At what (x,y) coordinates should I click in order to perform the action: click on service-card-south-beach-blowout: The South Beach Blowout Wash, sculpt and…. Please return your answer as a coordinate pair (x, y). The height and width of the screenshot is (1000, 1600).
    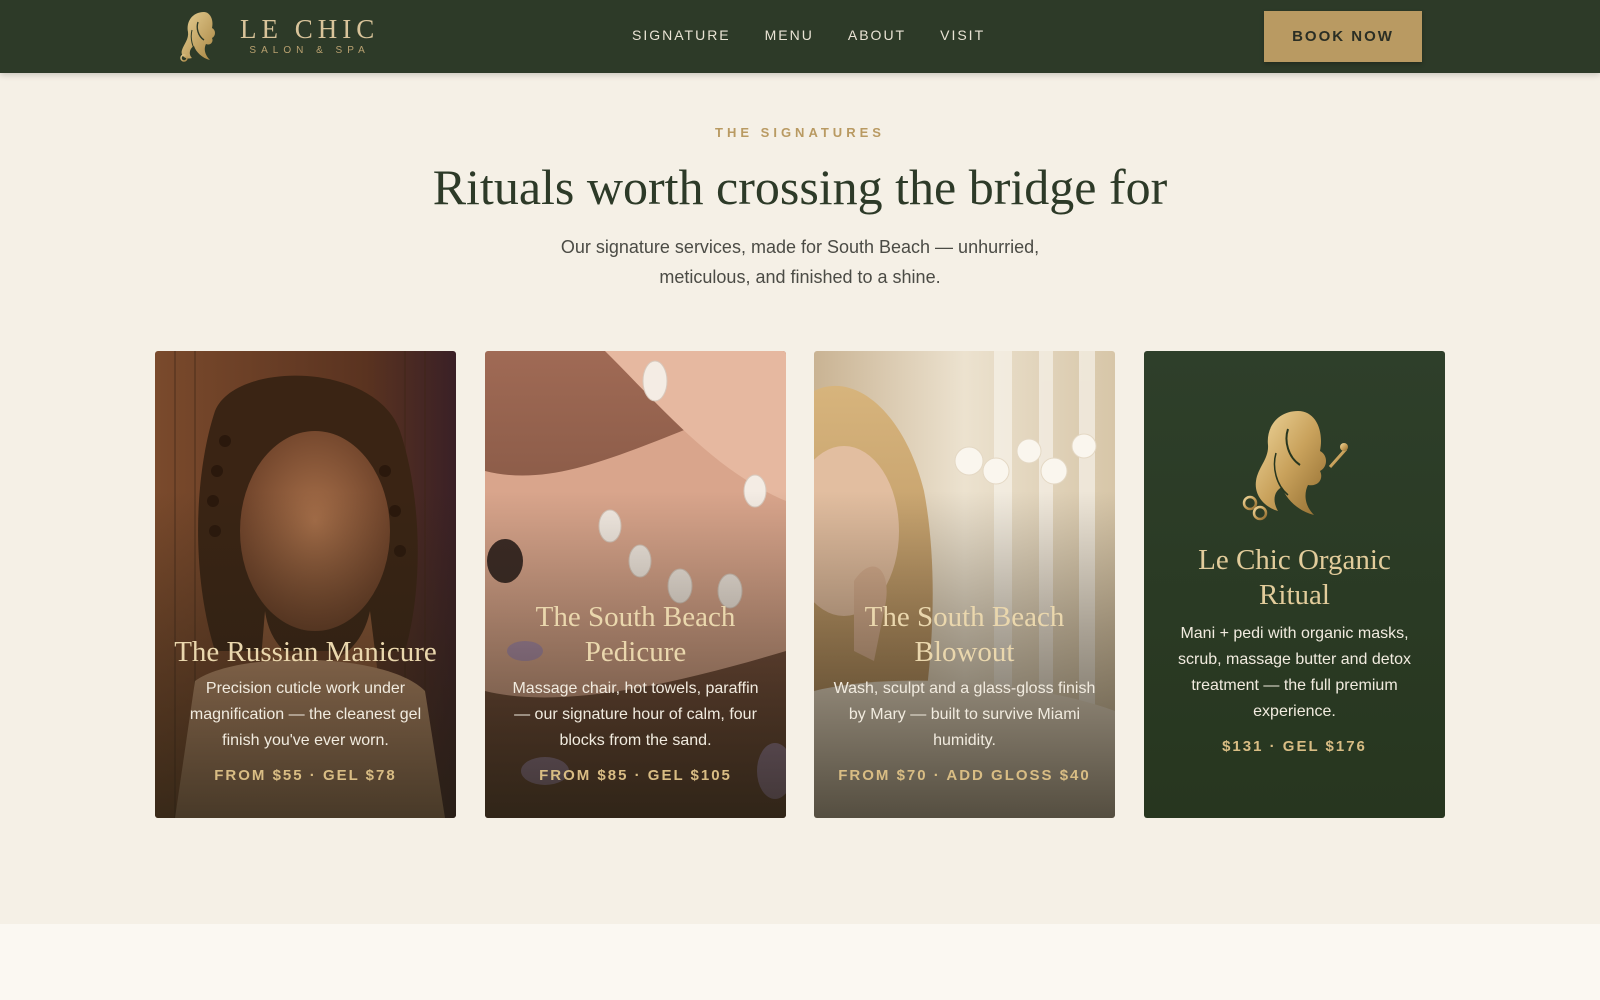
    Looking at the image, I should click on (964, 584).